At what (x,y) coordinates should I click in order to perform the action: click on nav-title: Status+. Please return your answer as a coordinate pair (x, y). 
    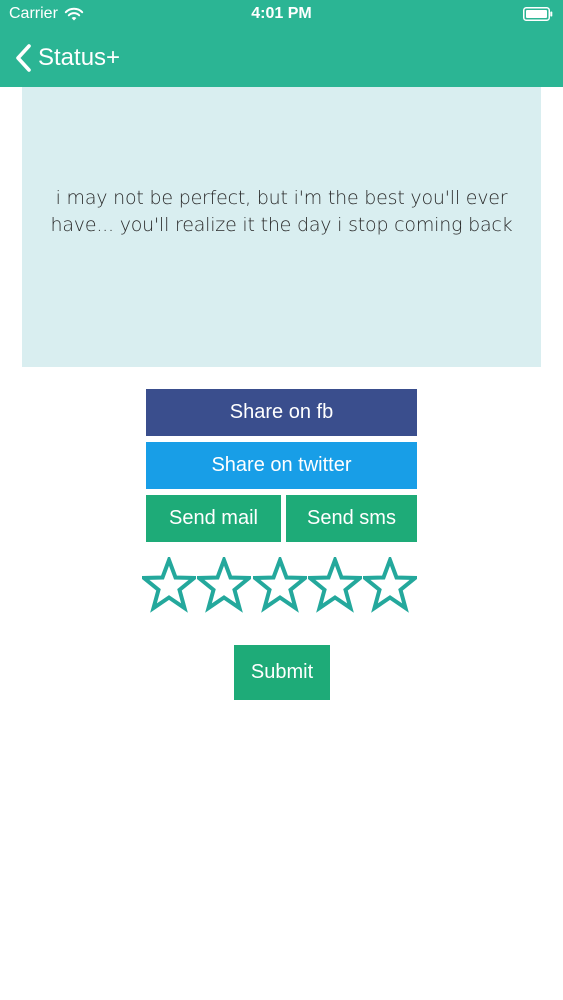
    Looking at the image, I should click on (79, 57).